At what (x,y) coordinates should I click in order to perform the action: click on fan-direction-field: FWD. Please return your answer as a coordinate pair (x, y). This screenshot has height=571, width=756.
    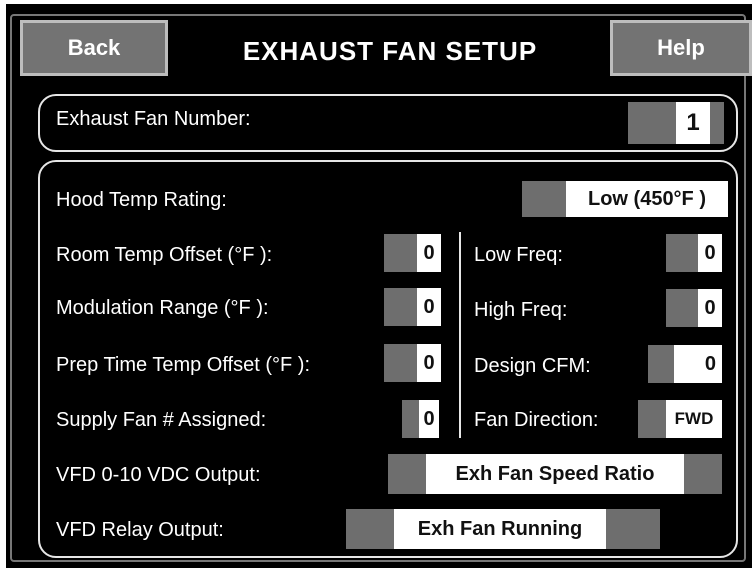
    Looking at the image, I should click on (680, 419).